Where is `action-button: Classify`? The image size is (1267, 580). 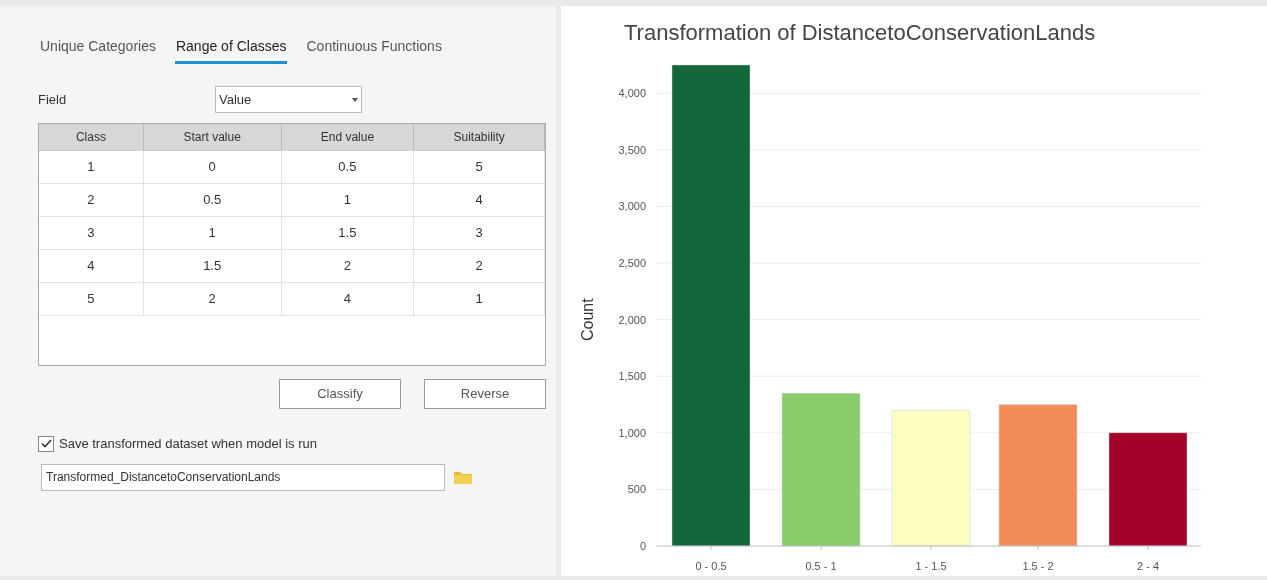
action-button: Classify is located at coordinates (340, 394).